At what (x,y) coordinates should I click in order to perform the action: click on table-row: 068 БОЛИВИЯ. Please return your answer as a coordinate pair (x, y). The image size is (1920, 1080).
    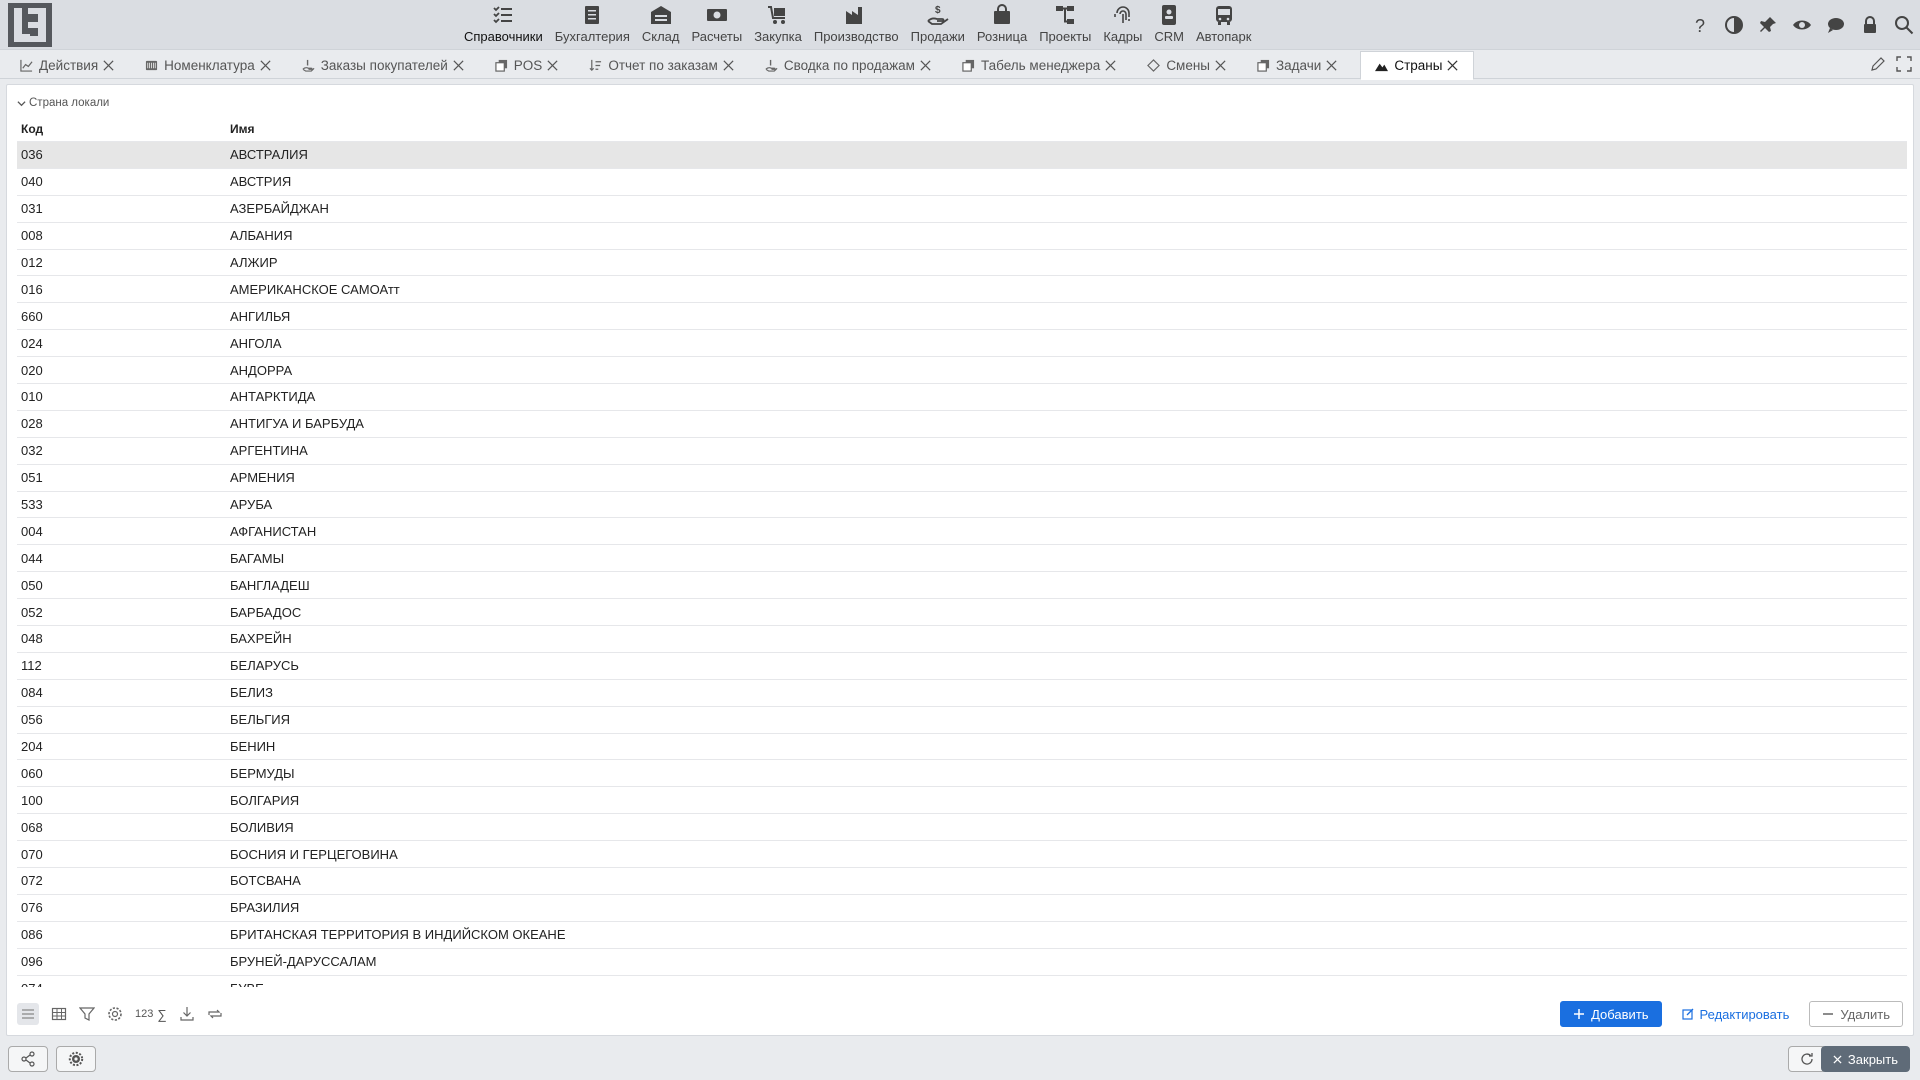
    Looking at the image, I should click on (962, 826).